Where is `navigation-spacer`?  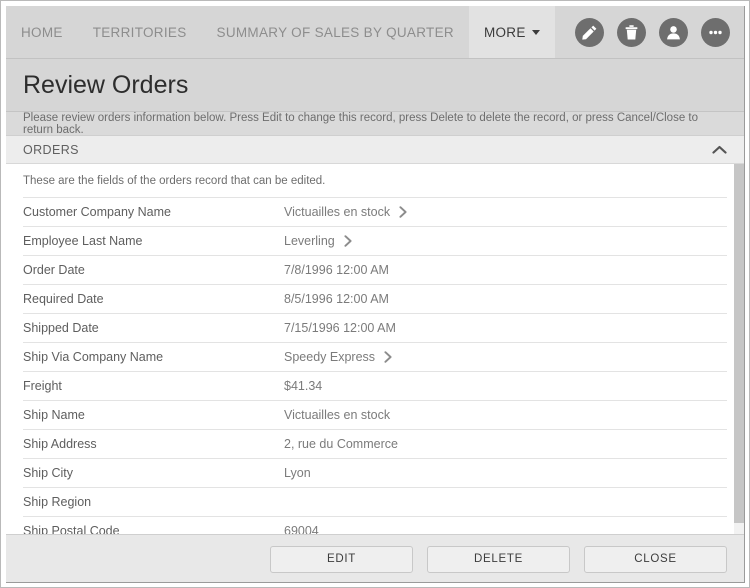
navigation-spacer is located at coordinates (565, 32).